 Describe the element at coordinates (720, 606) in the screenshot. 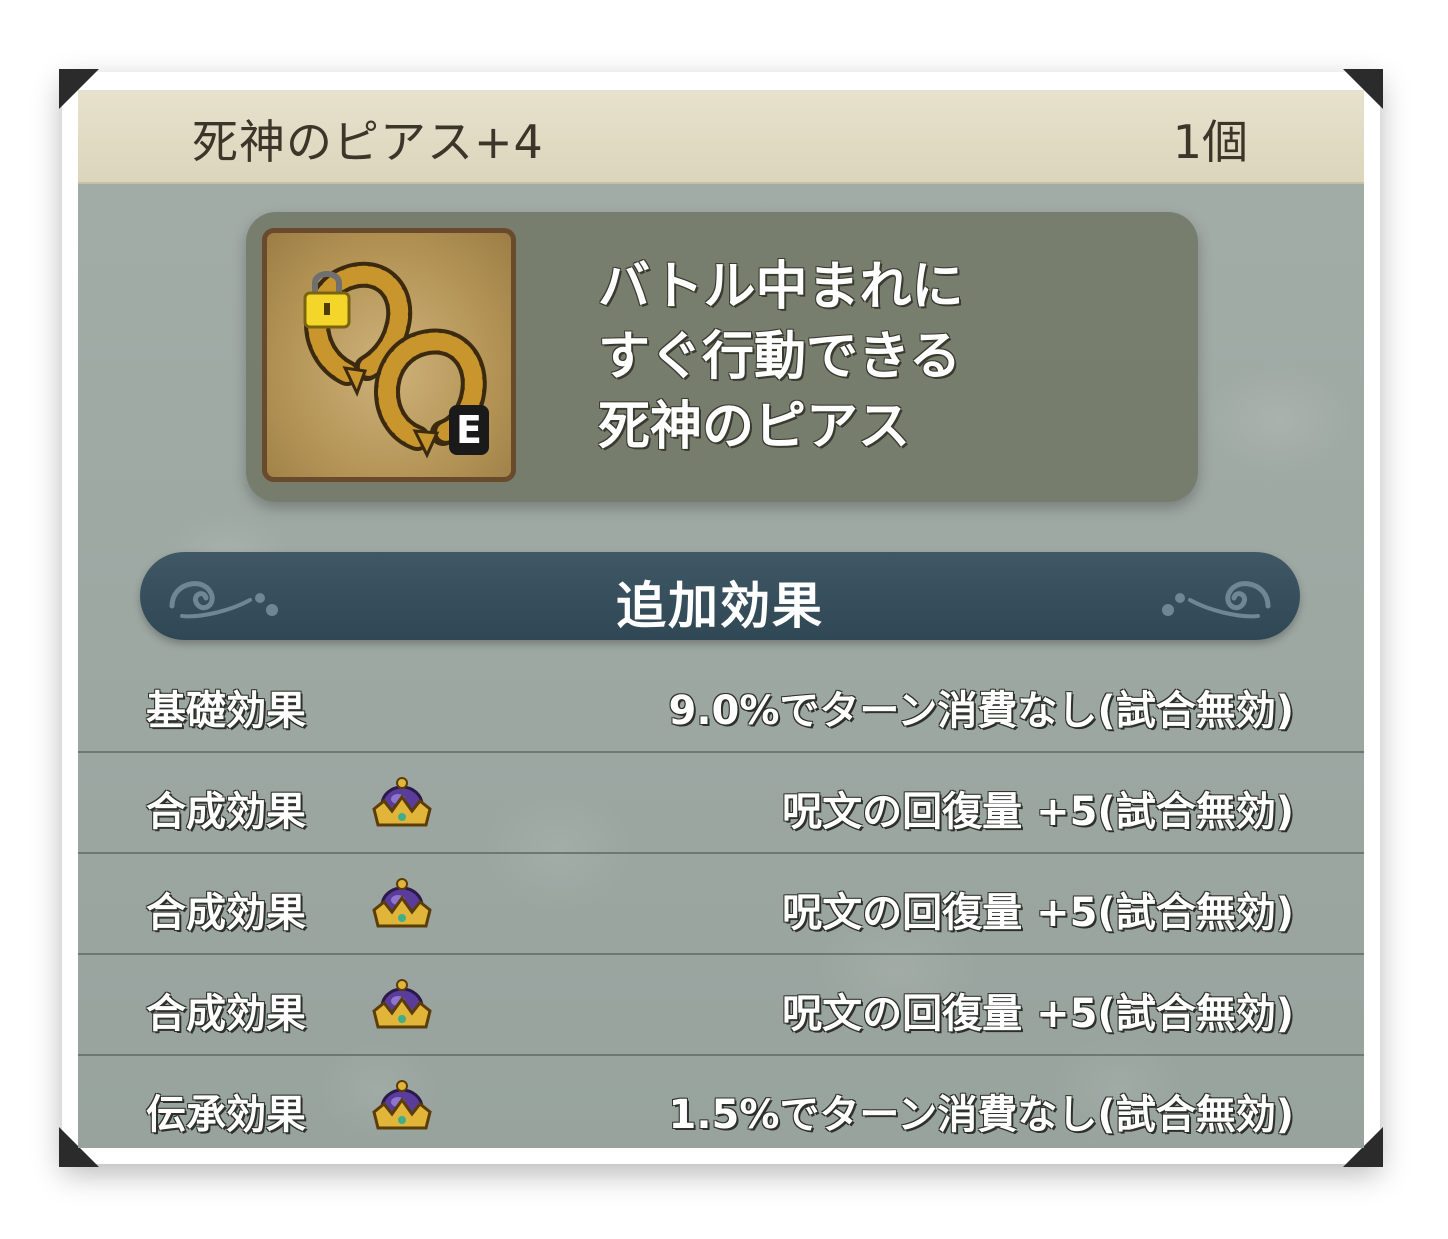

I see `section-title: 追加効果` at that location.